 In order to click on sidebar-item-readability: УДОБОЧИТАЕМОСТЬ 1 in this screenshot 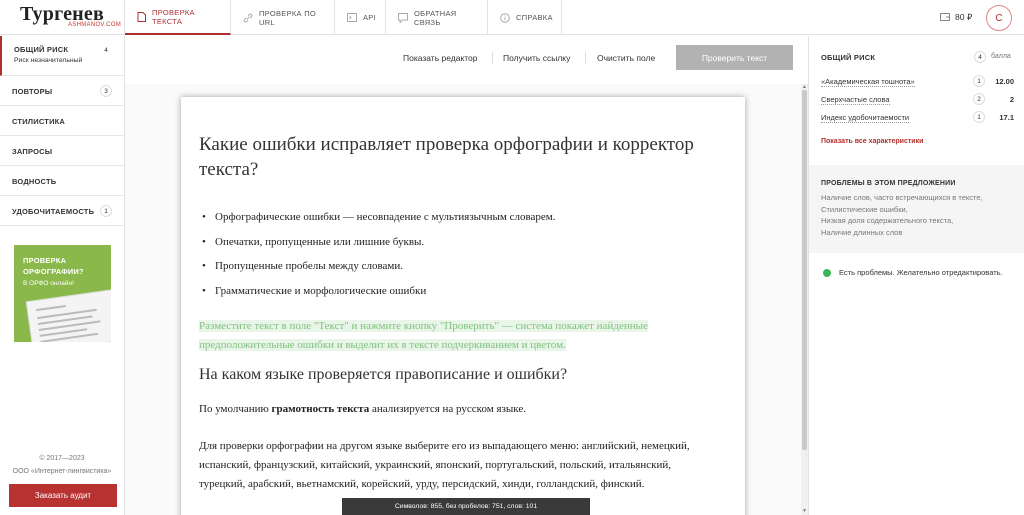, I will do `click(62, 211)`.